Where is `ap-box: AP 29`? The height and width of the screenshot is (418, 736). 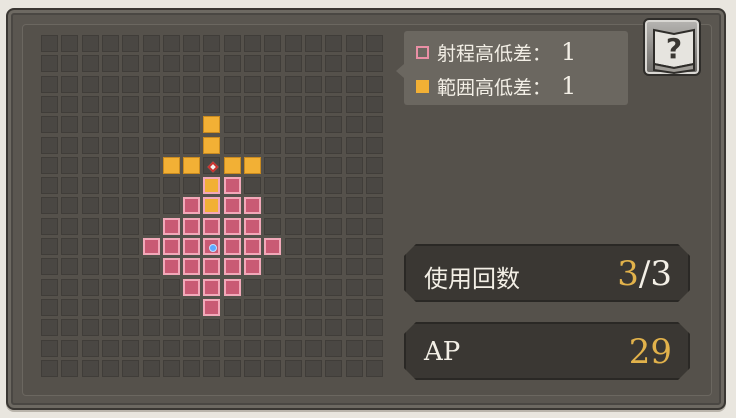
ap-box: AP 29 is located at coordinates (547, 351).